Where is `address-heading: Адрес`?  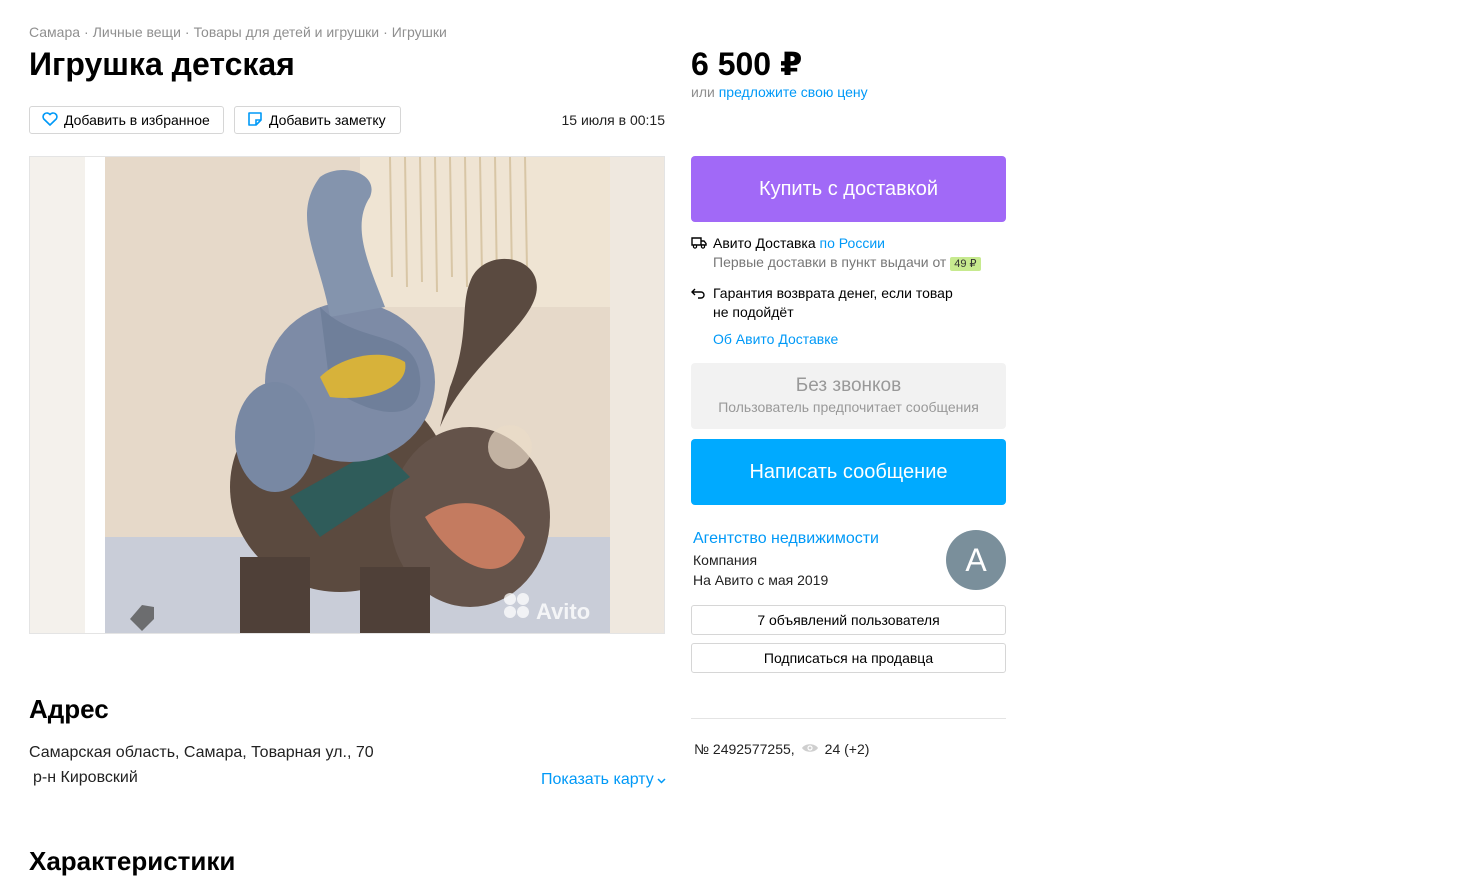 address-heading: Адрес is located at coordinates (69, 709).